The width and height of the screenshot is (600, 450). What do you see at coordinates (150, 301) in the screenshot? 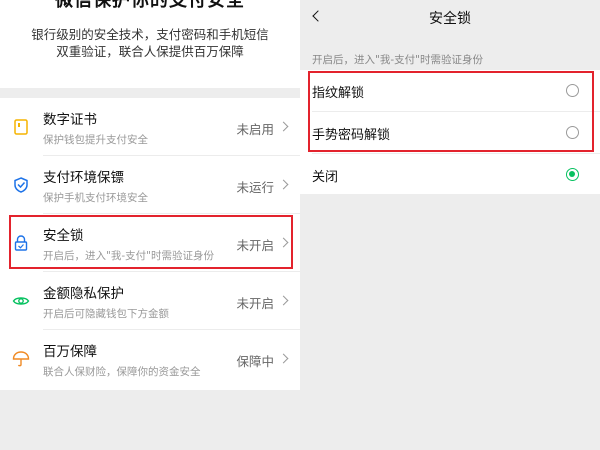
I see `list-item-amount-privacy: 金额隐私保护 开启后可隐藏钱包下方金额 未开启` at bounding box center [150, 301].